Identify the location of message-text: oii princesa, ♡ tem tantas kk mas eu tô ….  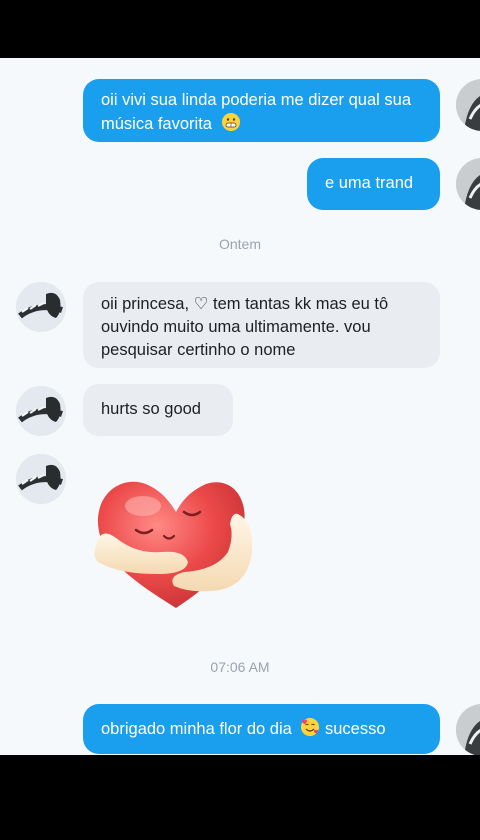
(245, 327).